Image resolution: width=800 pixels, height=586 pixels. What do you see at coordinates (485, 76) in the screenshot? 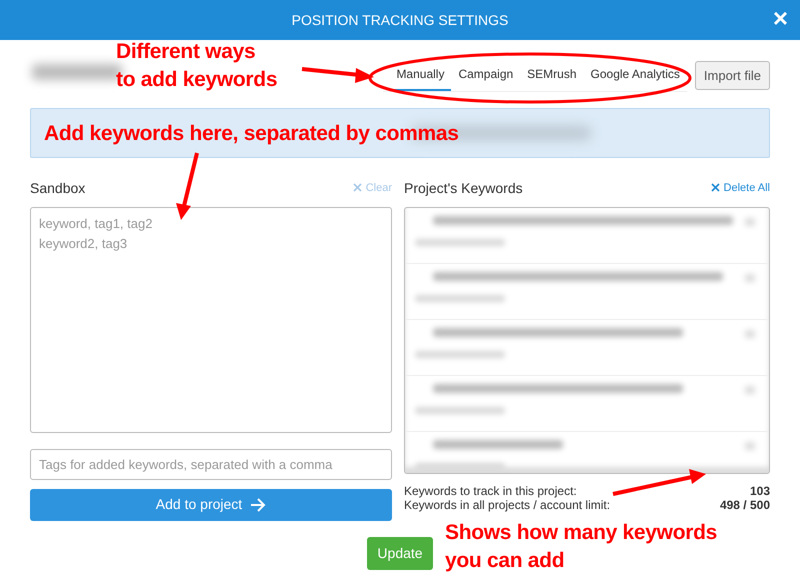
I see `tab: Campaign` at bounding box center [485, 76].